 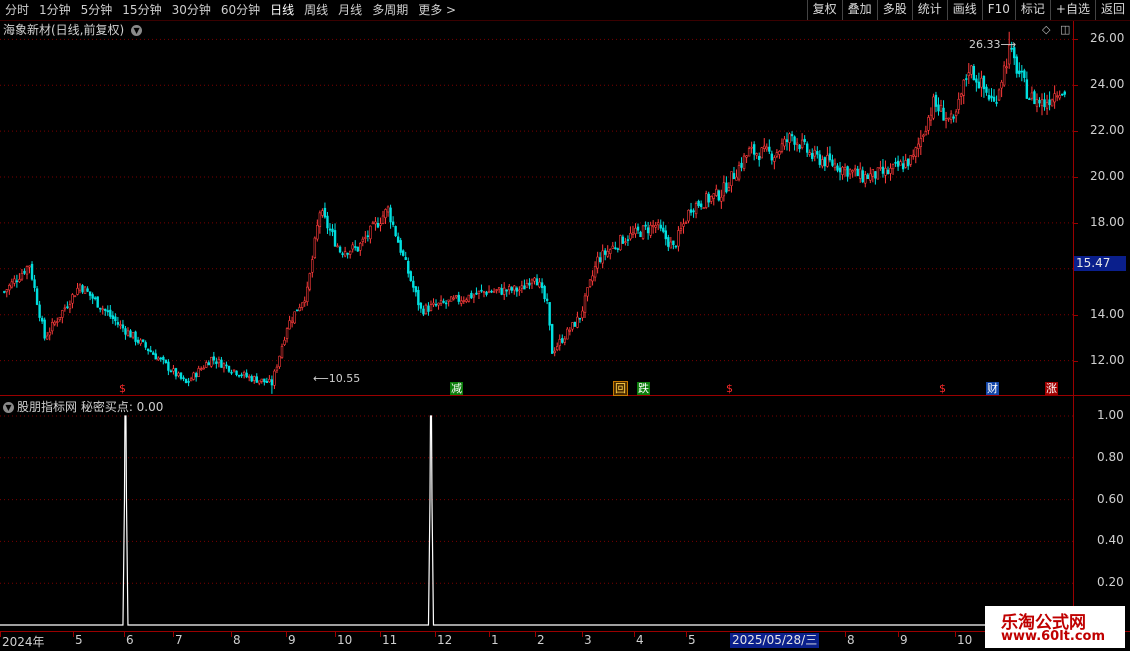 What do you see at coordinates (55, 10) in the screenshot?
I see `period-tab: 1分钟` at bounding box center [55, 10].